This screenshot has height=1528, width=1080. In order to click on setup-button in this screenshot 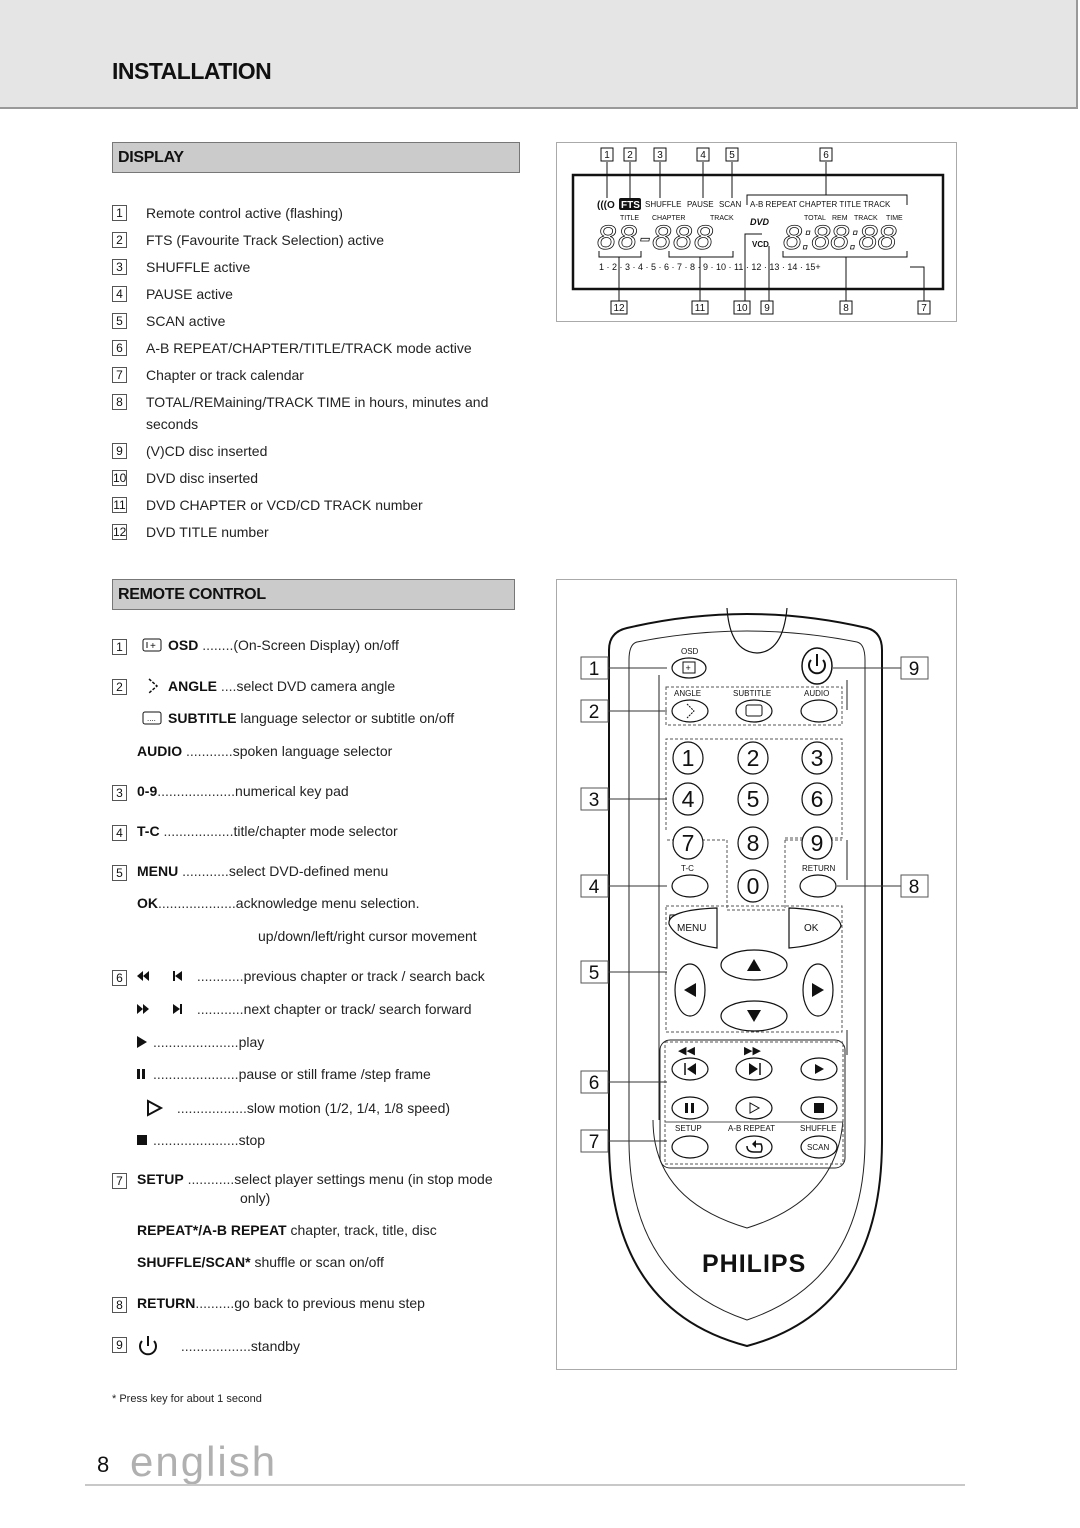, I will do `click(690, 1147)`.